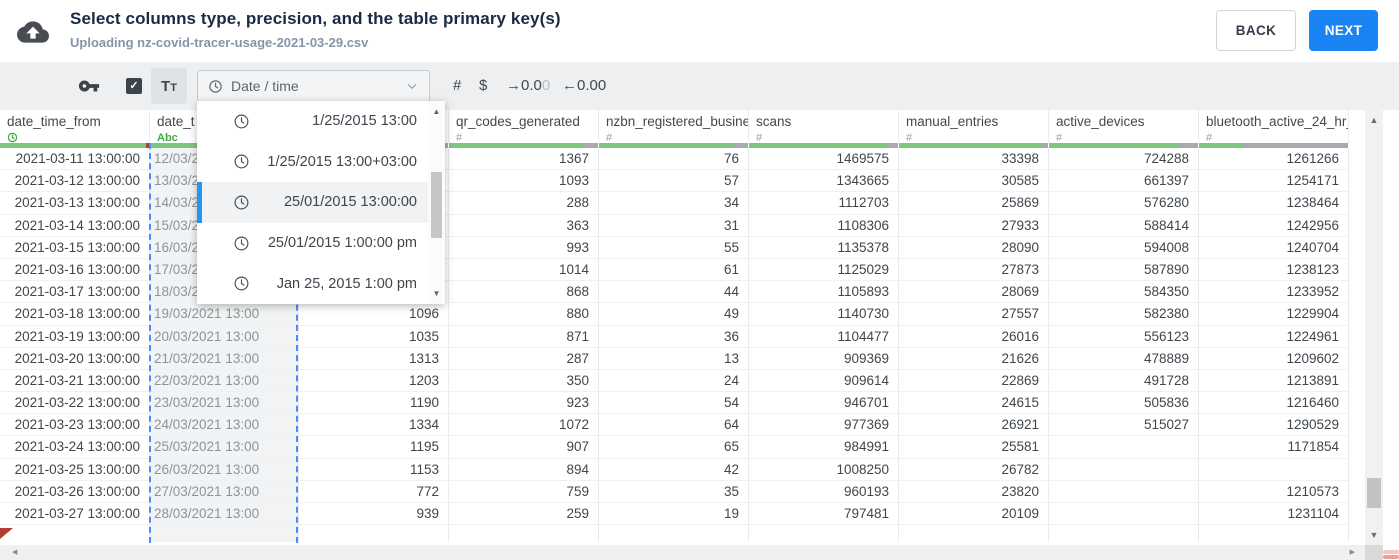 The height and width of the screenshot is (560, 1399). What do you see at coordinates (75, 181) in the screenshot?
I see `table-cell: 2021-03-12 13:00:00` at bounding box center [75, 181].